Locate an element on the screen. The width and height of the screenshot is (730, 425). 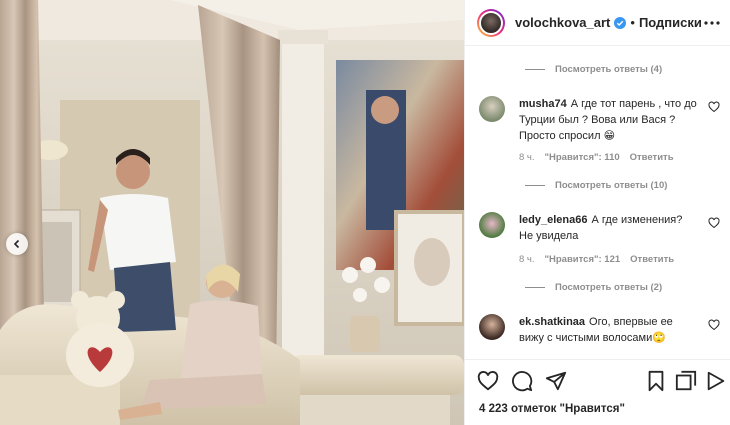
reel-button is located at coordinates (716, 381).